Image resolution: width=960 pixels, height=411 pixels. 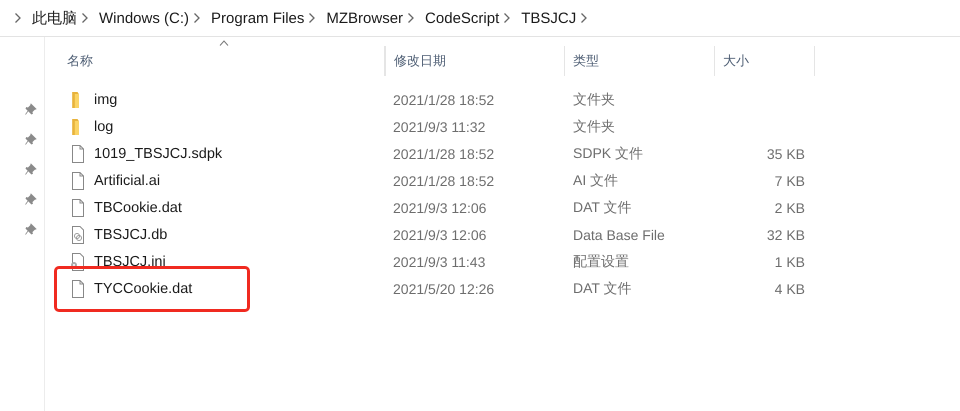 I want to click on sort-ascending-icon, so click(x=224, y=43).